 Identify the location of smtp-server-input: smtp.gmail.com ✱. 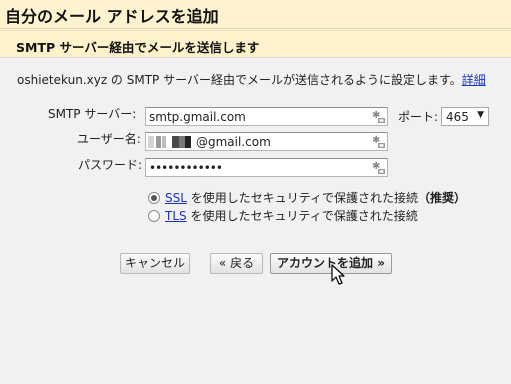
(266, 116).